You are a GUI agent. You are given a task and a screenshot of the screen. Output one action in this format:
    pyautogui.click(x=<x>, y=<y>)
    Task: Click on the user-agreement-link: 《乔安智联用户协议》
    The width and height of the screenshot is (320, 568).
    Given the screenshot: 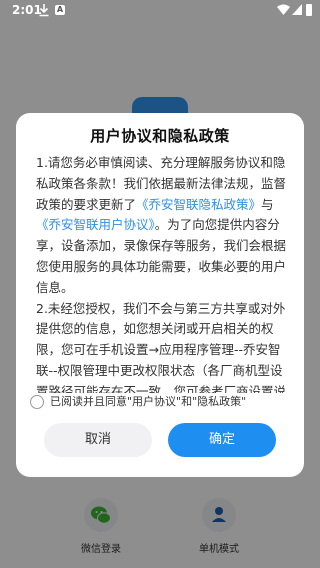 What is the action you would take?
    pyautogui.click(x=95, y=224)
    